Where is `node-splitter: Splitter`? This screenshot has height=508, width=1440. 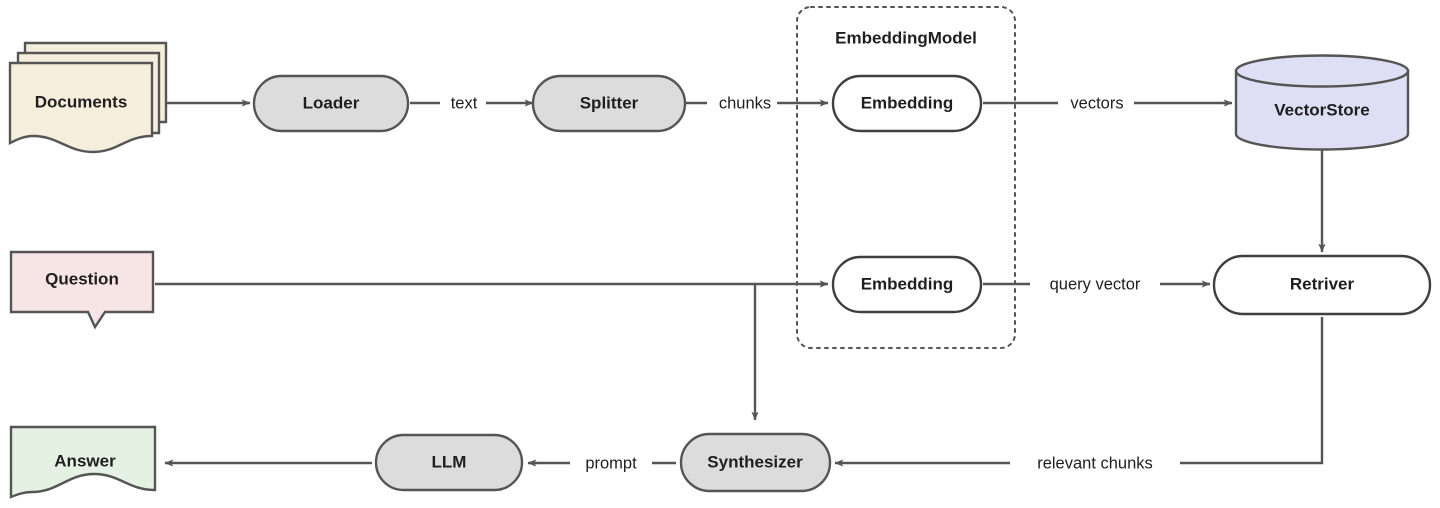 node-splitter: Splitter is located at coordinates (609, 103).